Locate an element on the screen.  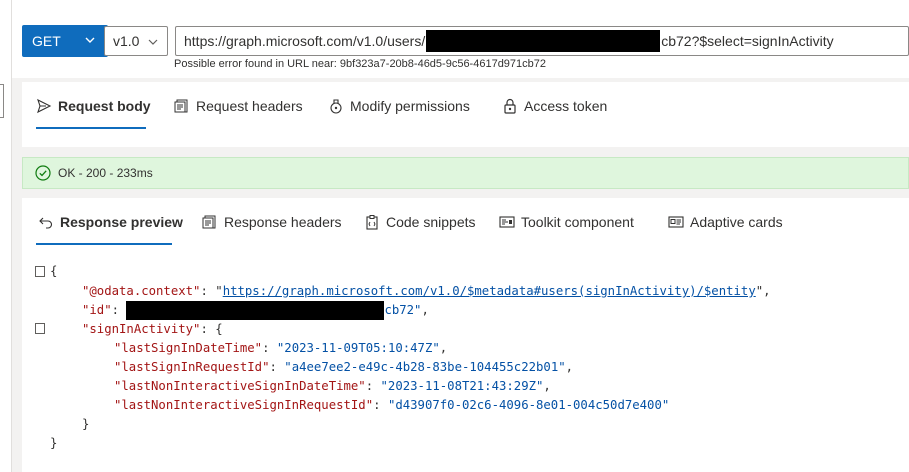
json-key: "lastSignInDateTime" is located at coordinates (188, 348).